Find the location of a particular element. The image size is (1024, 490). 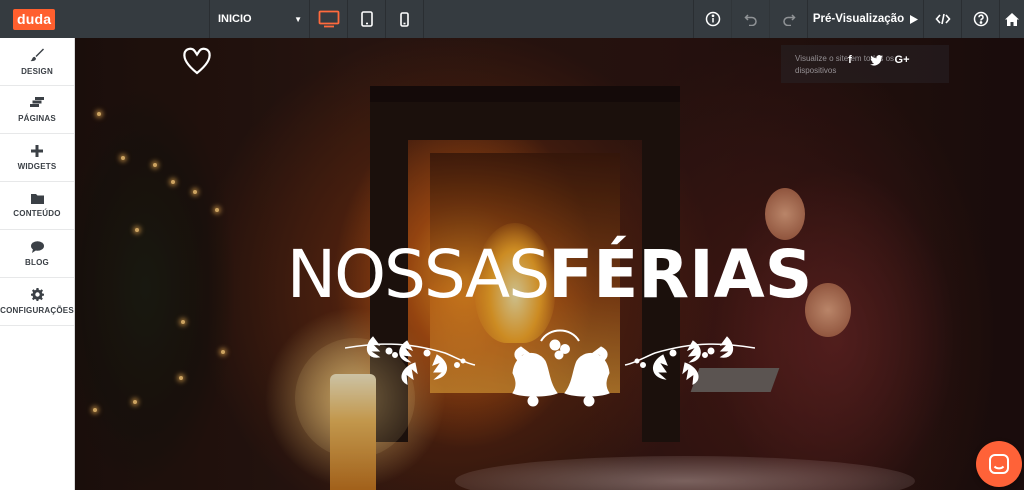

tablet-view-button is located at coordinates (367, 19).